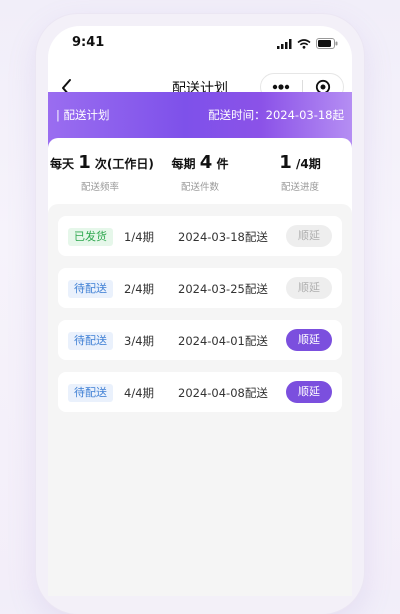  Describe the element at coordinates (206, 162) in the screenshot. I see `stat-number: 4` at that location.